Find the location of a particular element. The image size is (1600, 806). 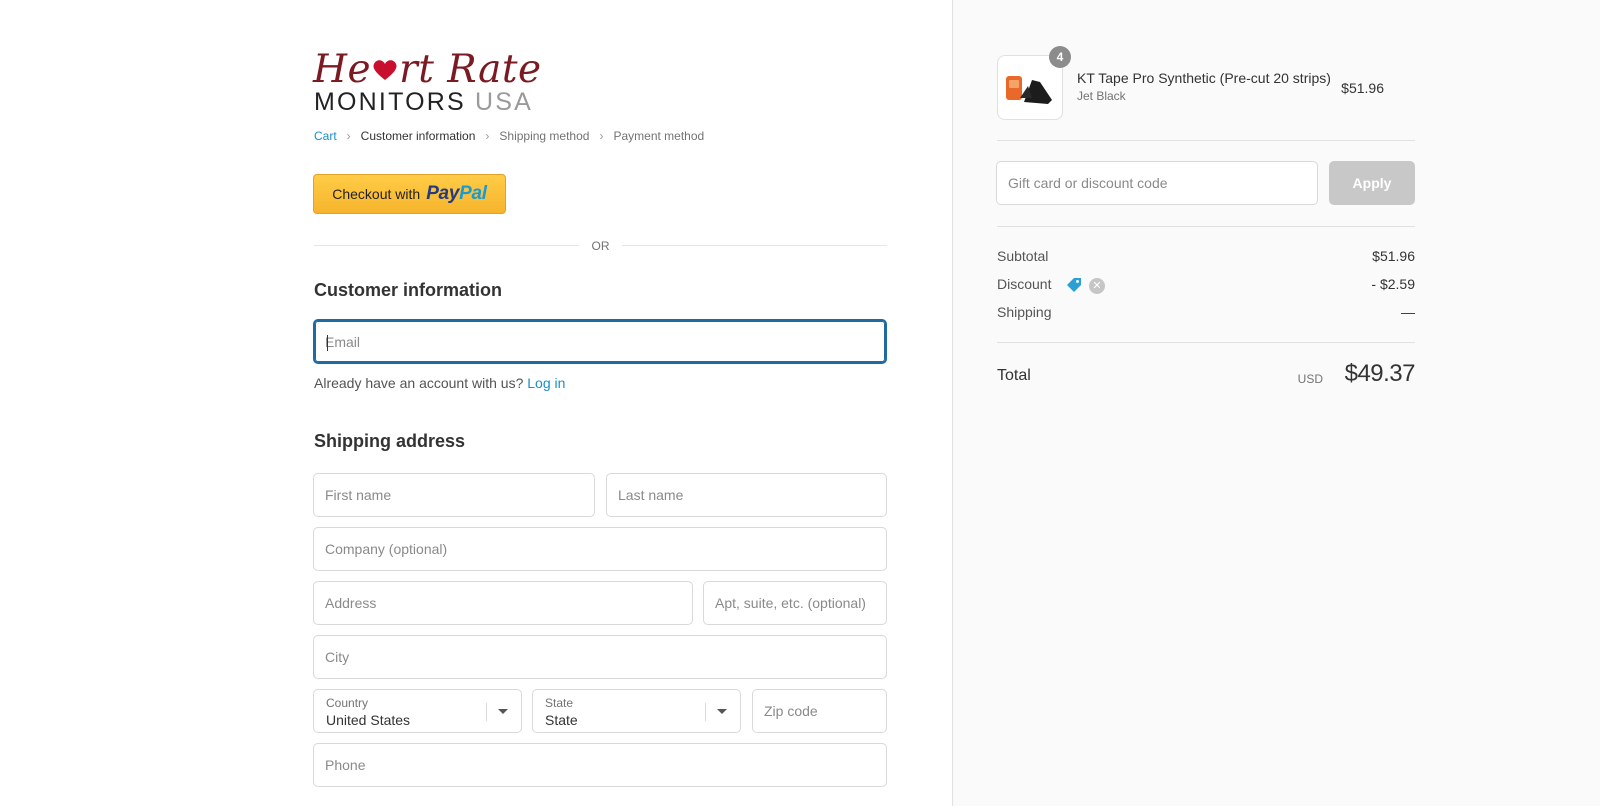

total-label: Total is located at coordinates (1014, 375).